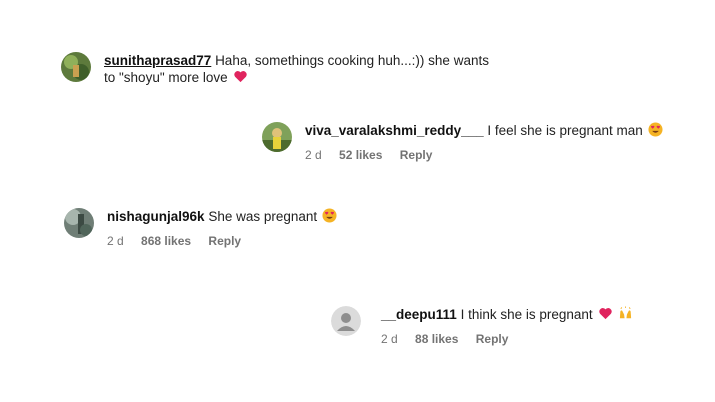 The image size is (715, 402). I want to click on comment-text: I think she is pregnant, so click(526, 314).